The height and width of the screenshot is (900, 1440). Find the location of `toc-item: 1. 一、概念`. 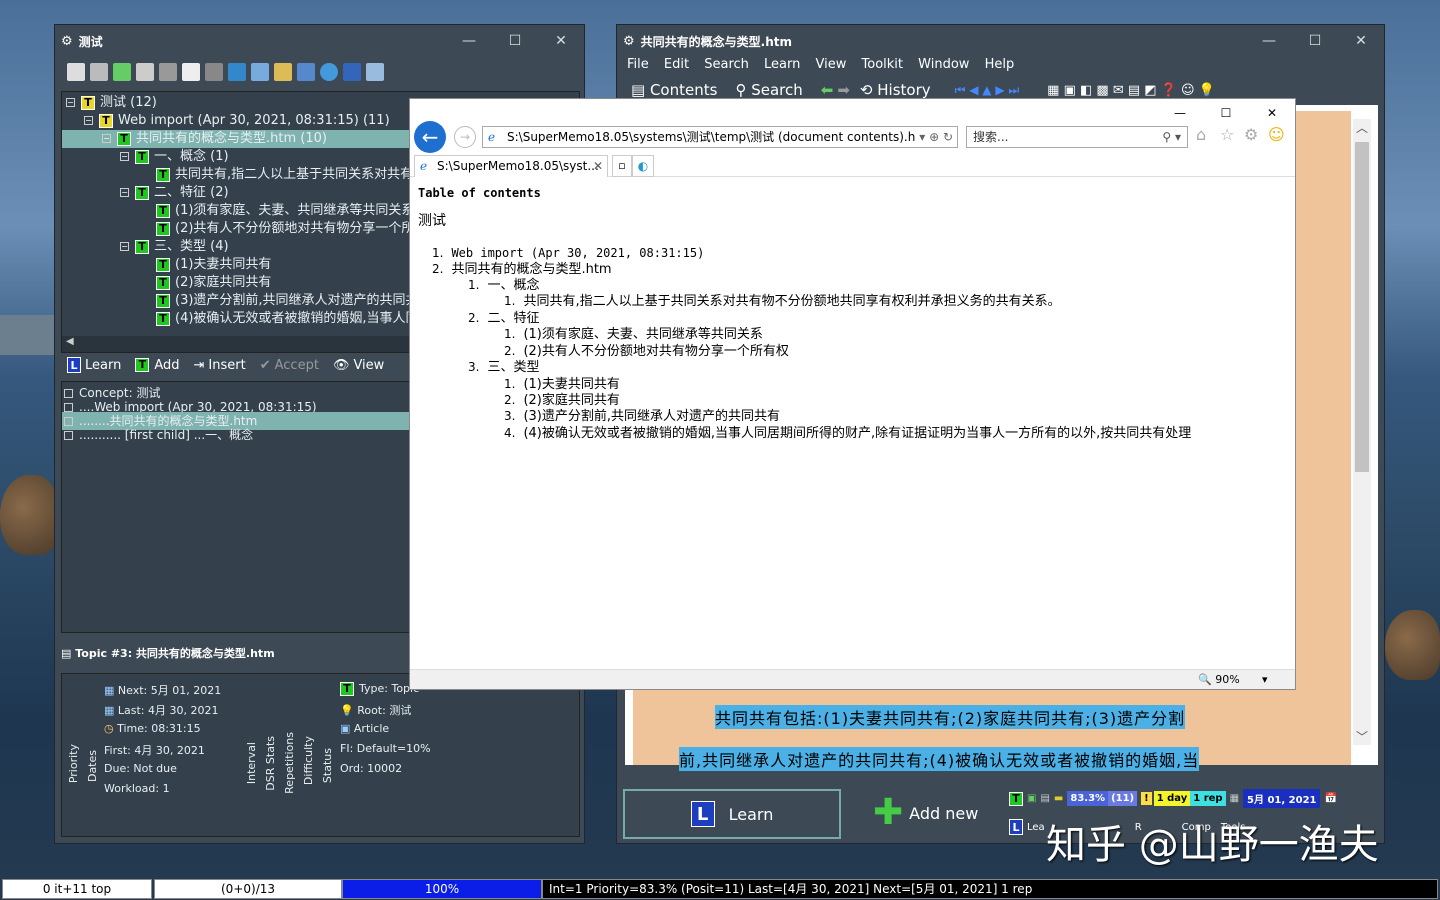

toc-item: 1. 一、概念 is located at coordinates (503, 285).